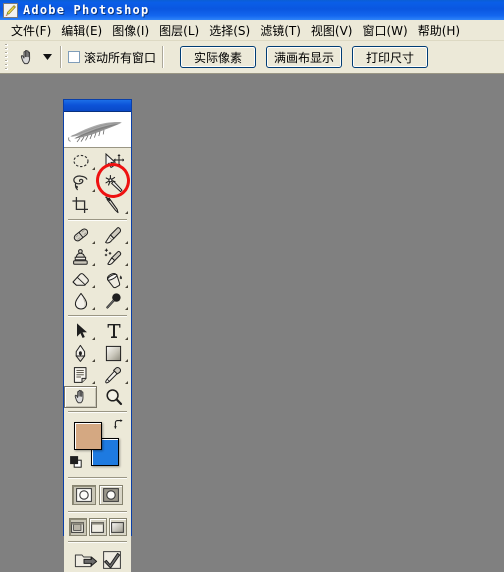 The height and width of the screenshot is (572, 504). Describe the element at coordinates (80, 235) in the screenshot. I see `healing-brush-tool` at that location.